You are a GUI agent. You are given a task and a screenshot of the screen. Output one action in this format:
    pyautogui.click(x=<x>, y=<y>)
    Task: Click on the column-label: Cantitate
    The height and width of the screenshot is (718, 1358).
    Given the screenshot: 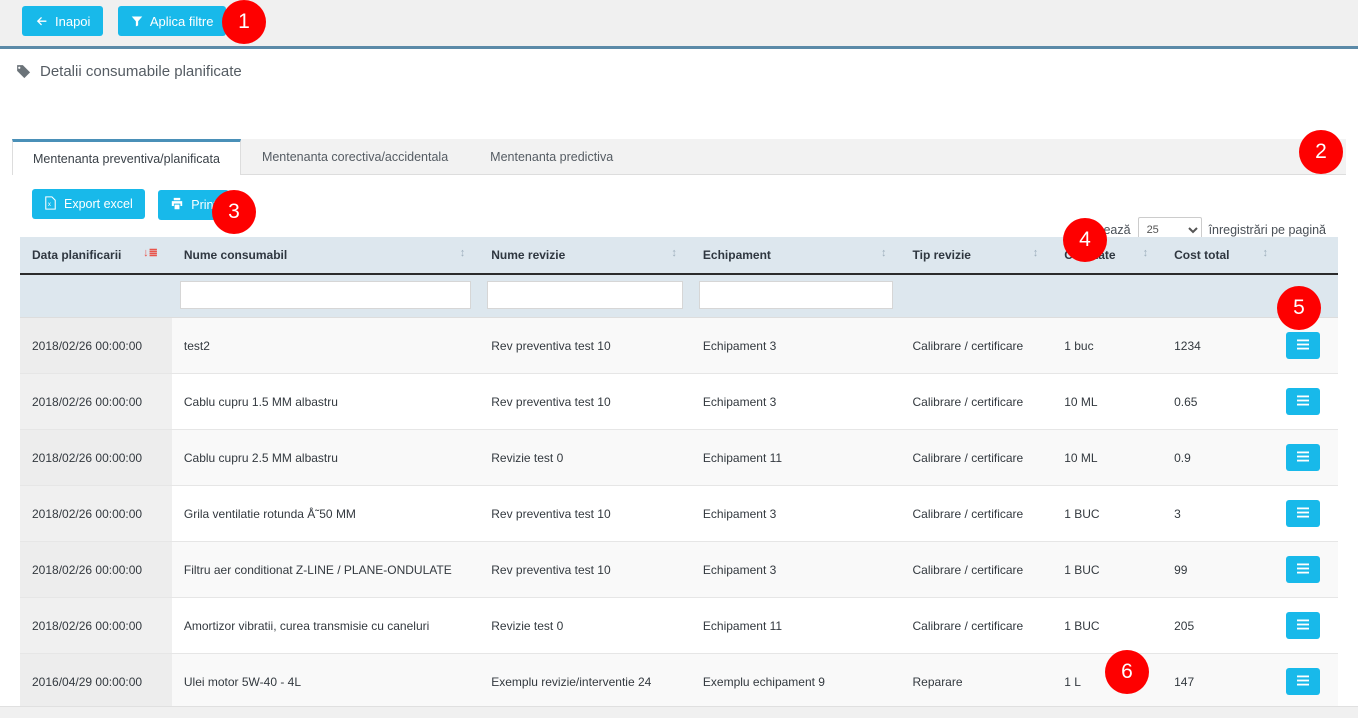 What is the action you would take?
    pyautogui.click(x=1090, y=255)
    